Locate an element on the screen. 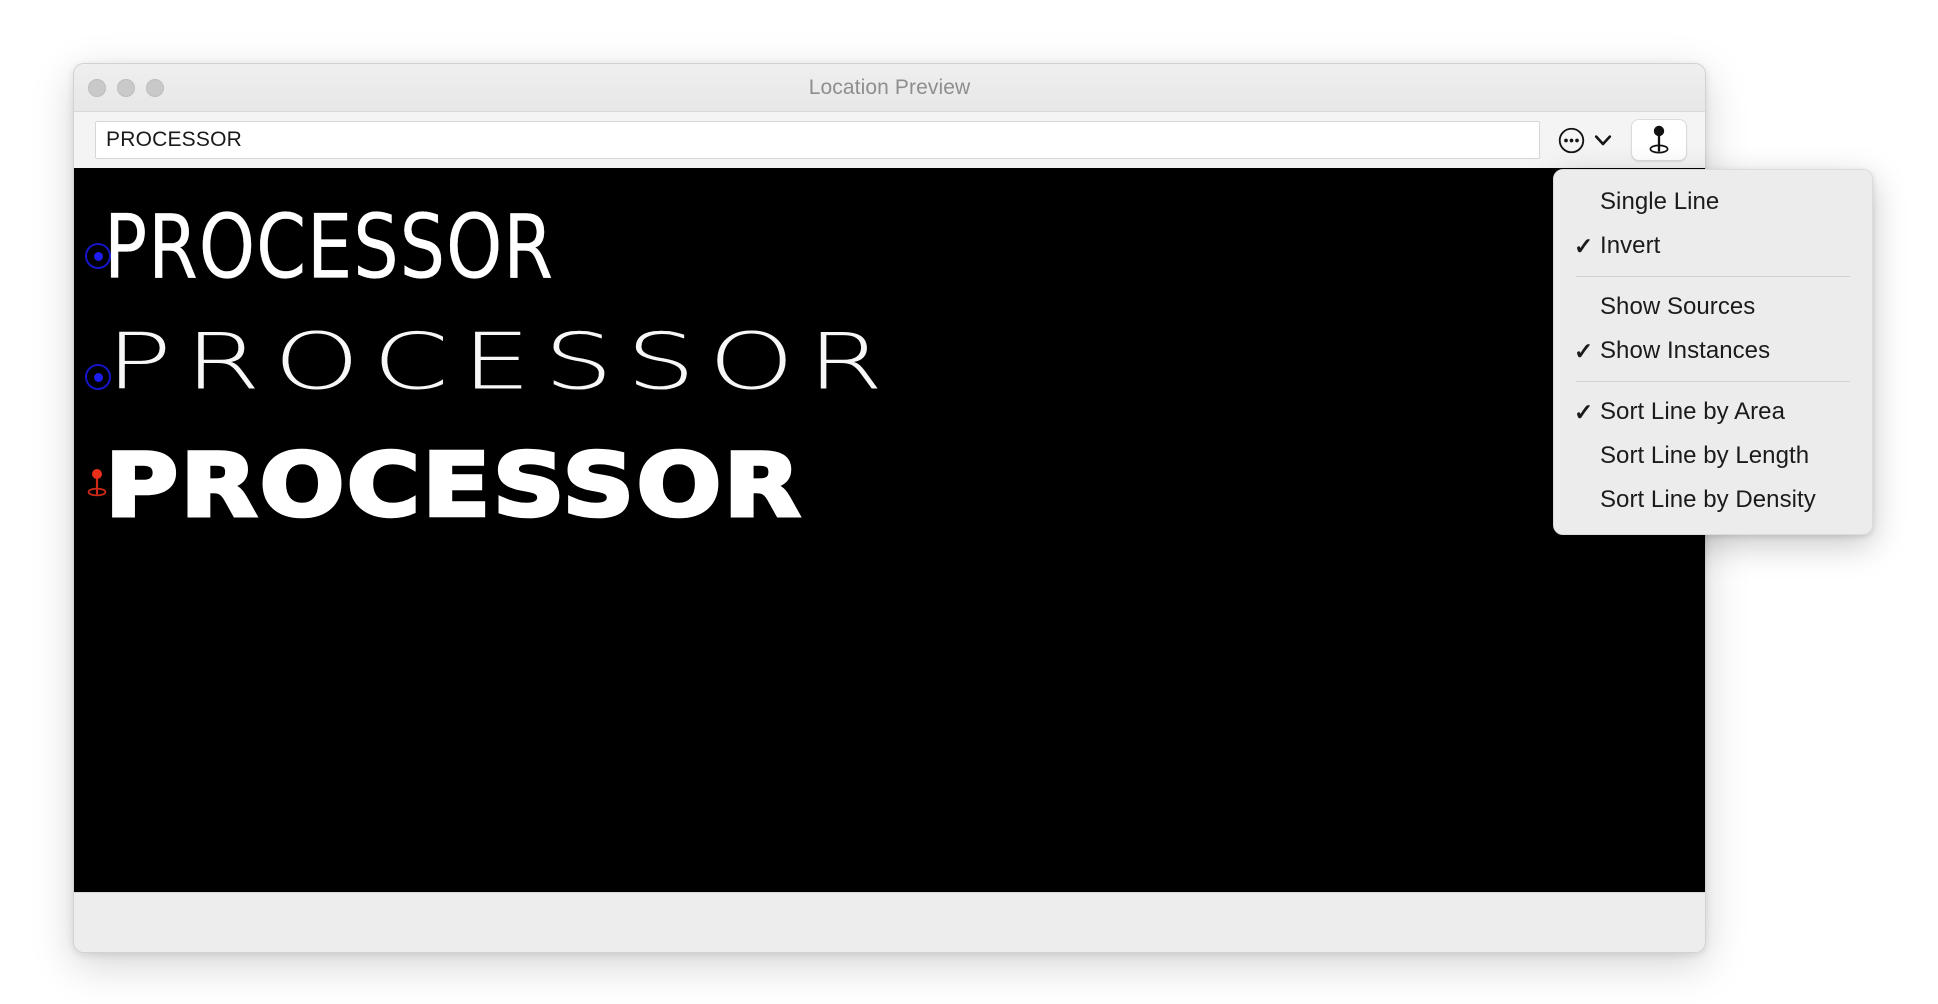  menu-item-sort-line-by-density: Sort Line by Density is located at coordinates (1713, 500).